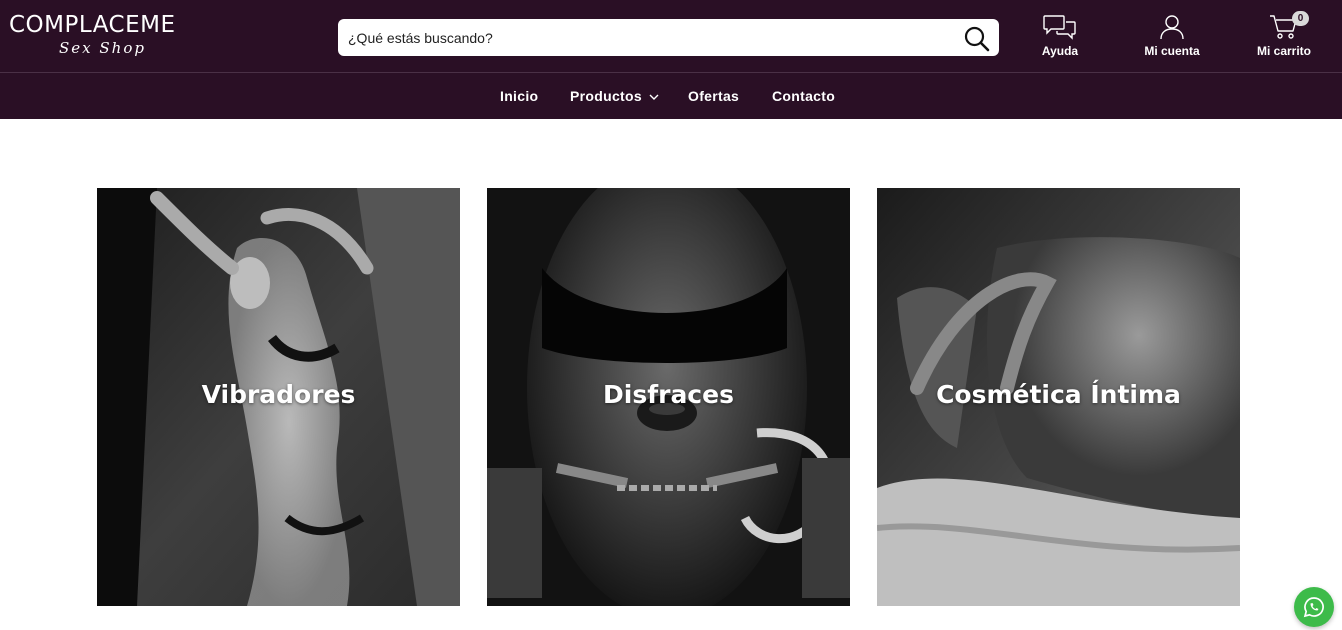 The width and height of the screenshot is (1342, 630). I want to click on user-icon, so click(1172, 27).